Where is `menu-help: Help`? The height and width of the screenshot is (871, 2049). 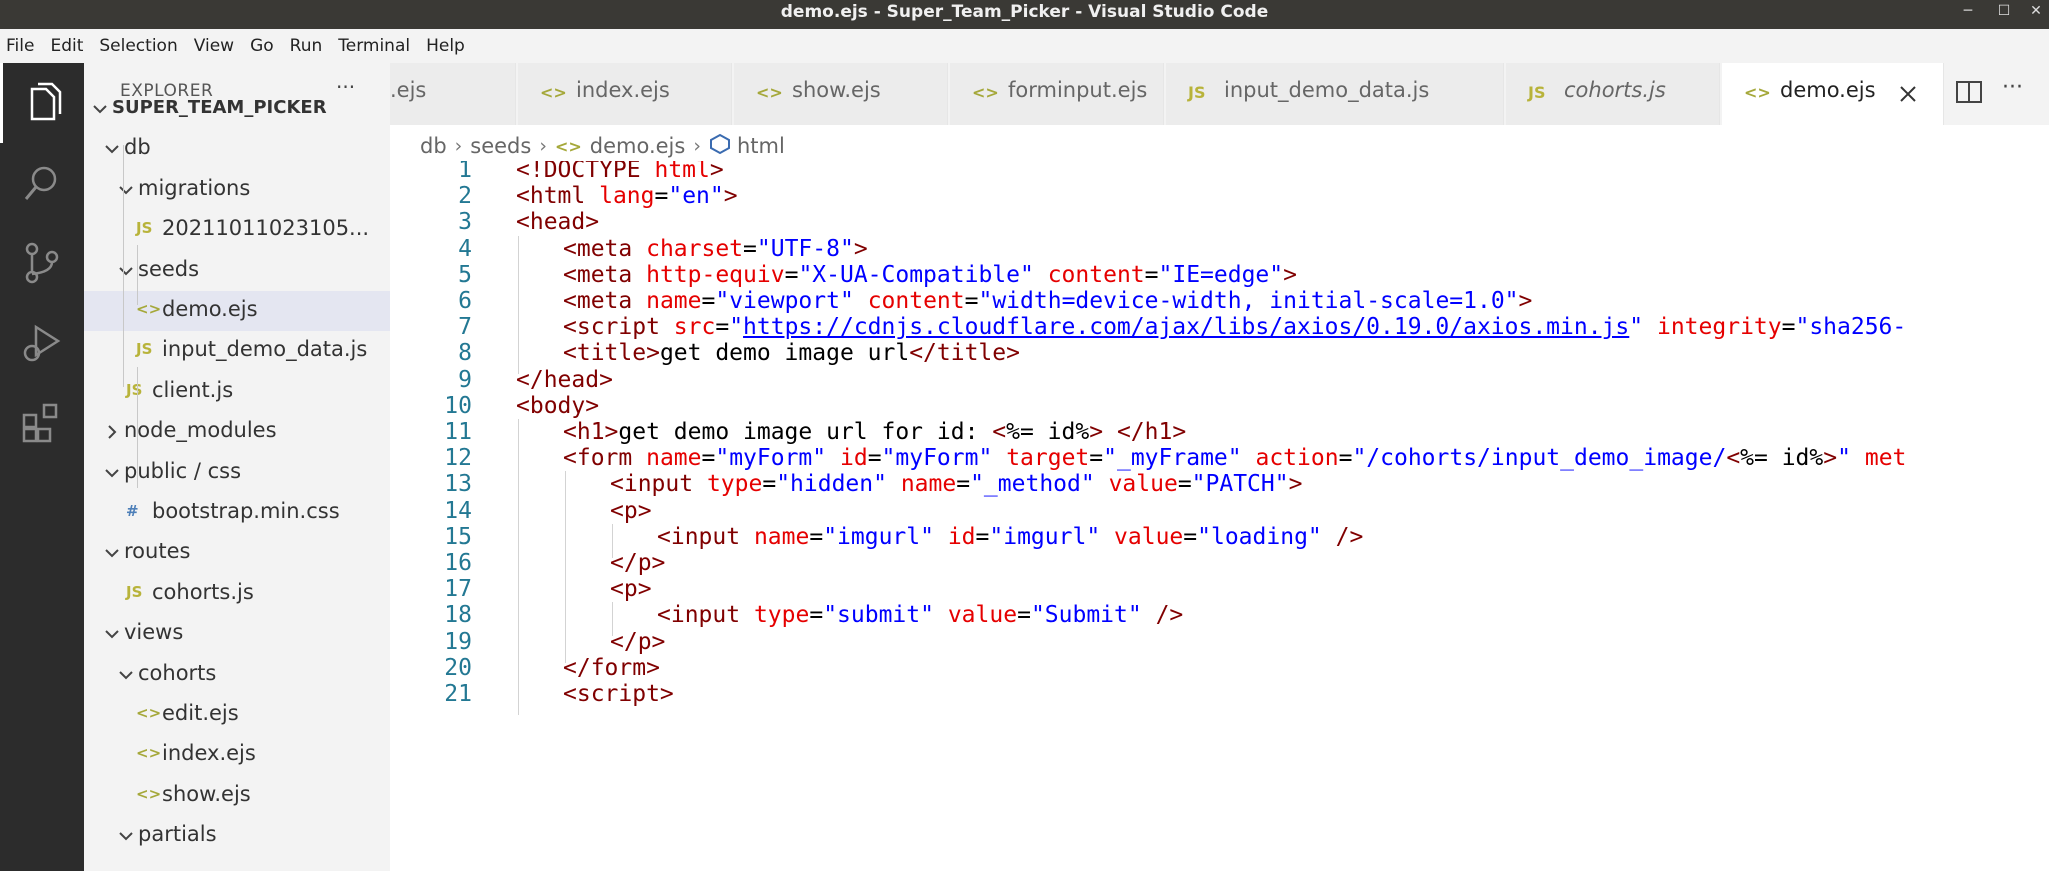
menu-help: Help is located at coordinates (445, 46).